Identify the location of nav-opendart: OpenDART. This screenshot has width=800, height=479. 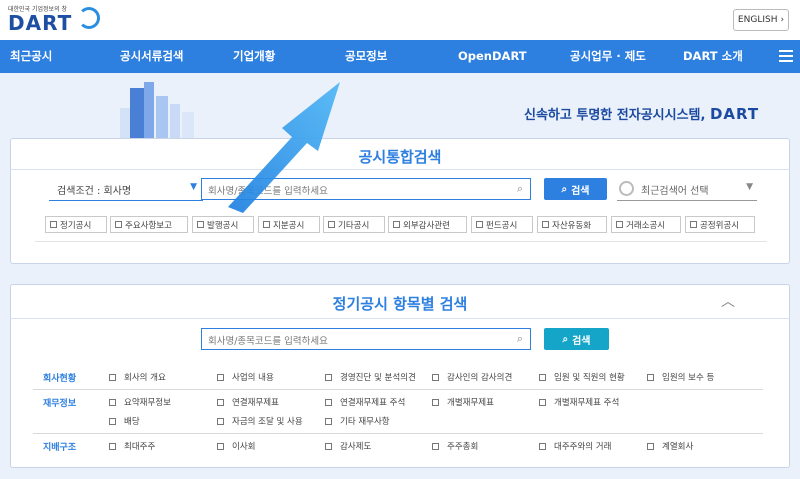
(492, 56).